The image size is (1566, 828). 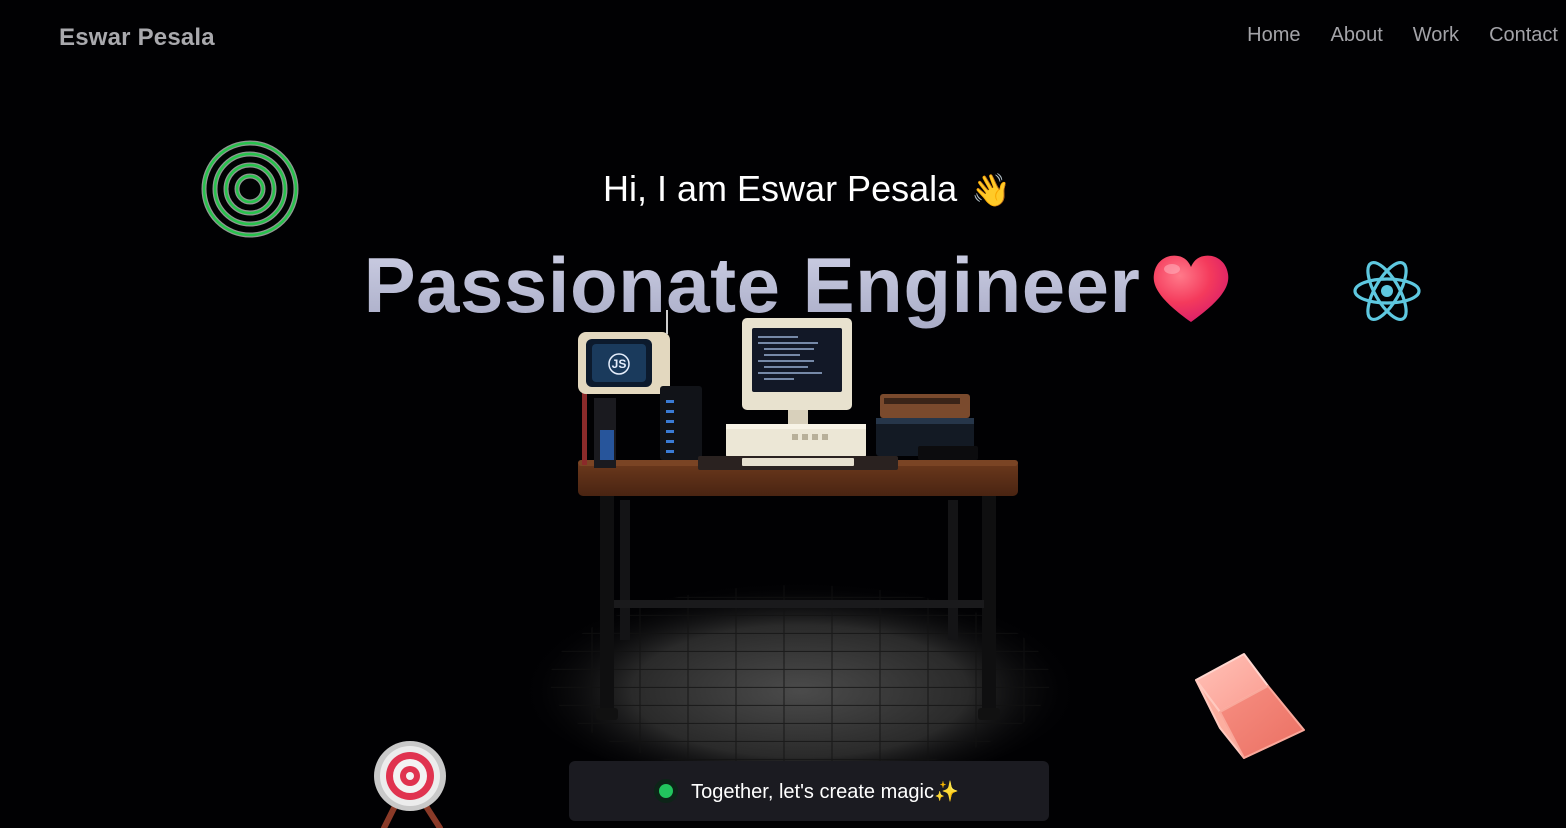 What do you see at coordinates (991, 190) in the screenshot?
I see `wave-emoji: 👋` at bounding box center [991, 190].